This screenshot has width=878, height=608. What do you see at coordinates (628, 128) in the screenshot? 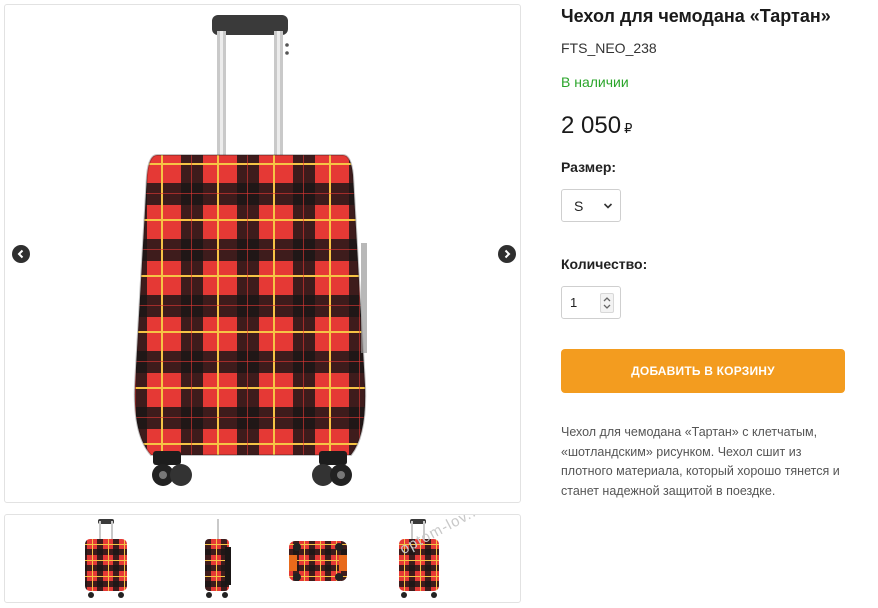
I see `currency-symbol: ₽` at bounding box center [628, 128].